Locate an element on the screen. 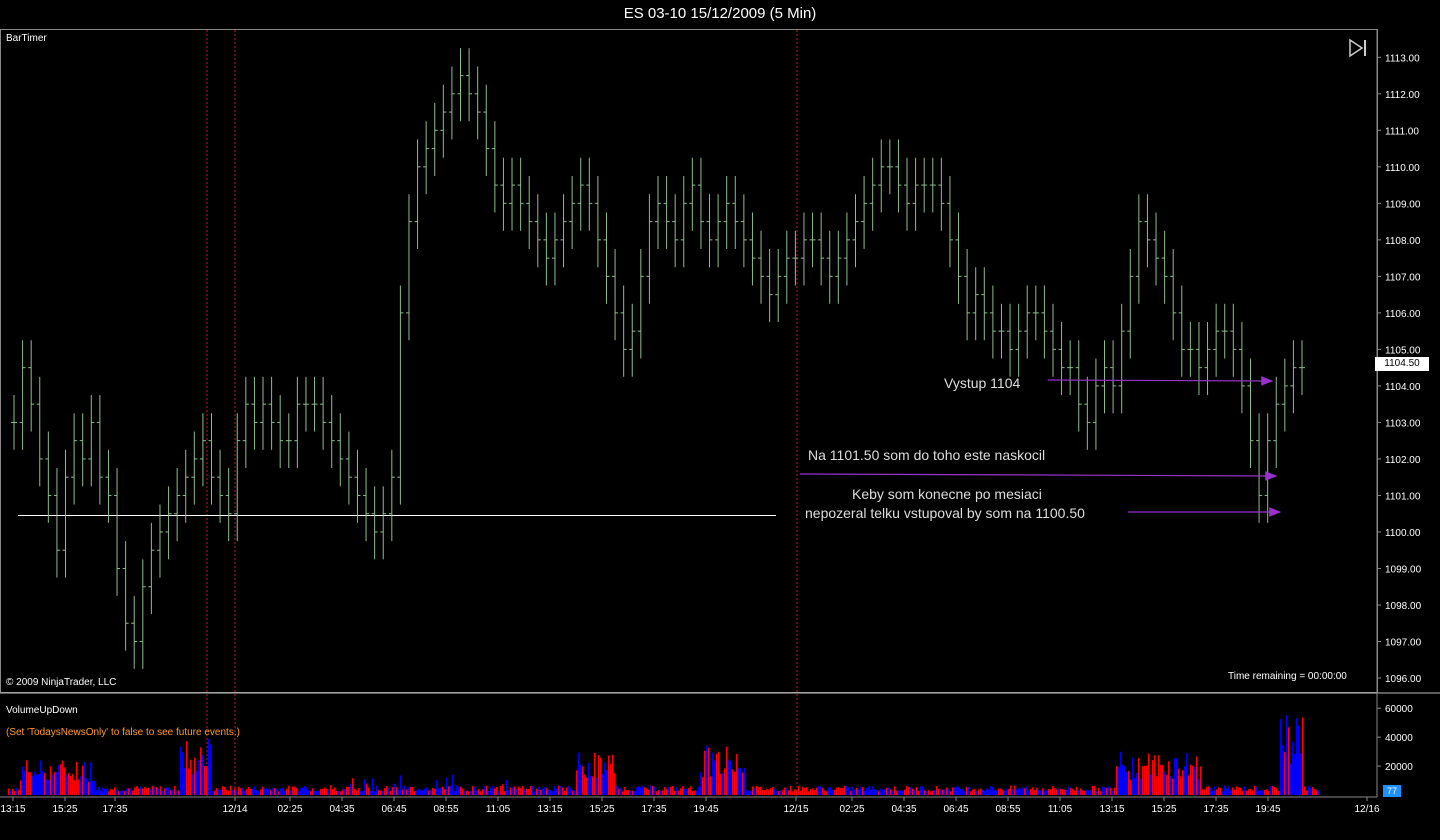 This screenshot has height=840, width=1440. x-tick-label: 08:55 is located at coordinates (445, 809).